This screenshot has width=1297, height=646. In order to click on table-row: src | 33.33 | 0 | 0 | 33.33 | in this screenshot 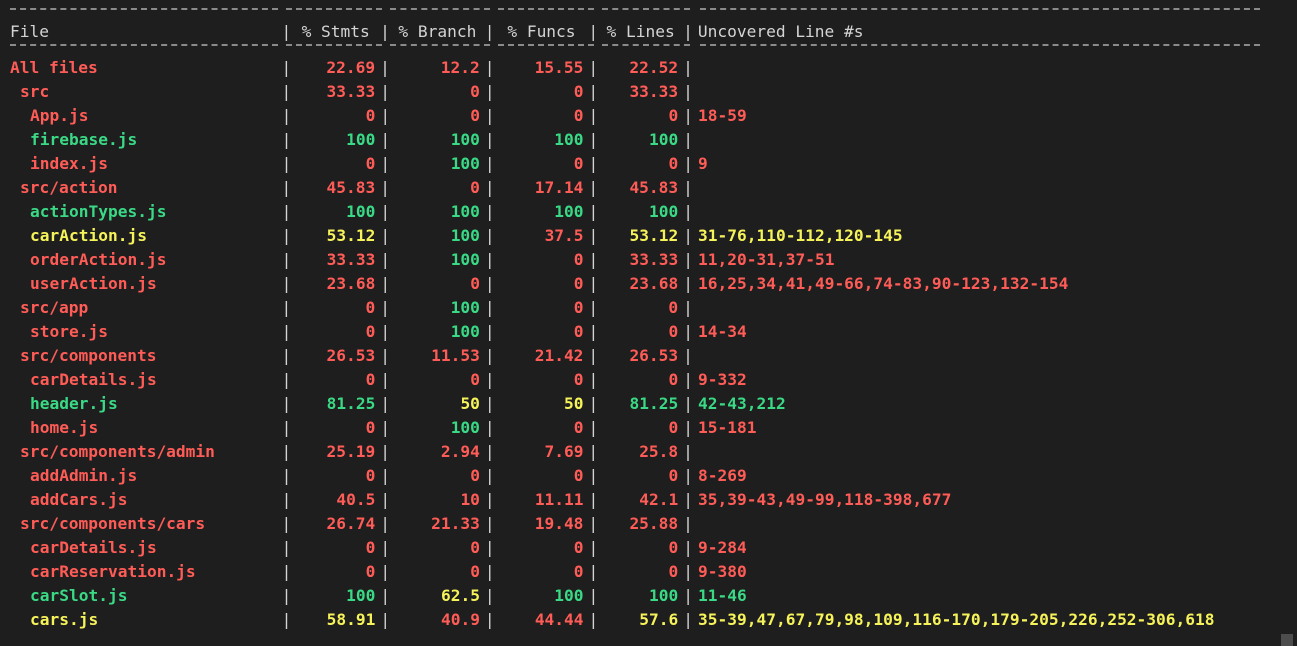, I will do `click(650, 92)`.